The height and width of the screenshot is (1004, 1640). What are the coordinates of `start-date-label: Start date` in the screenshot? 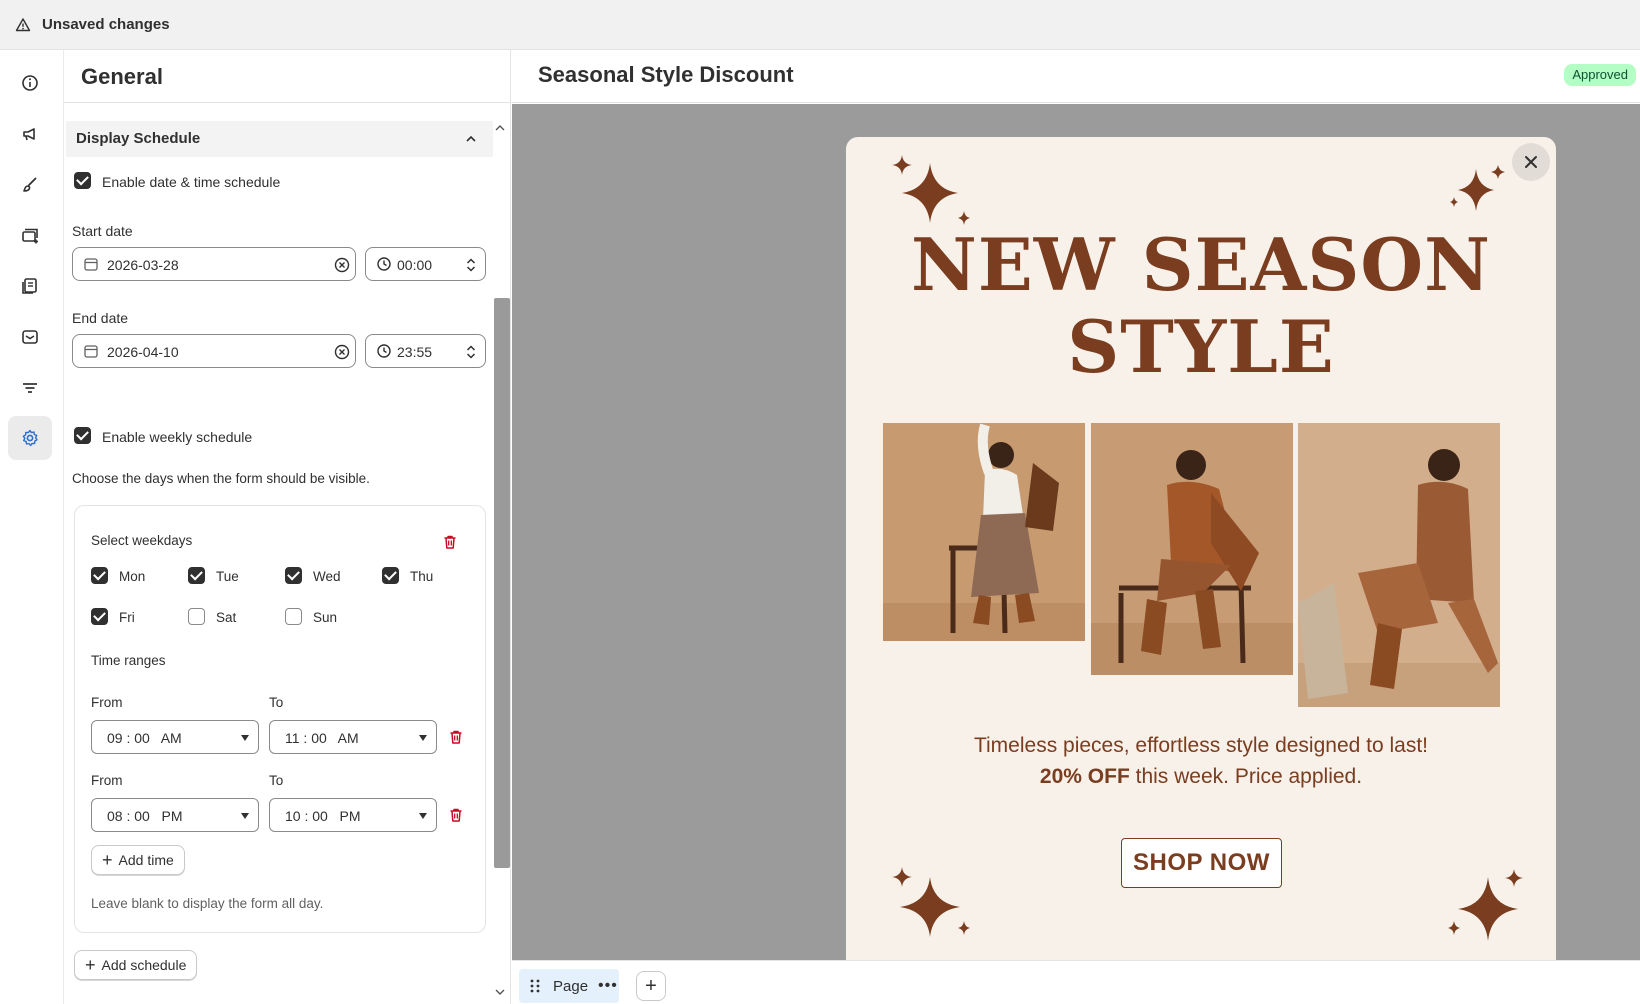 It's located at (102, 231).